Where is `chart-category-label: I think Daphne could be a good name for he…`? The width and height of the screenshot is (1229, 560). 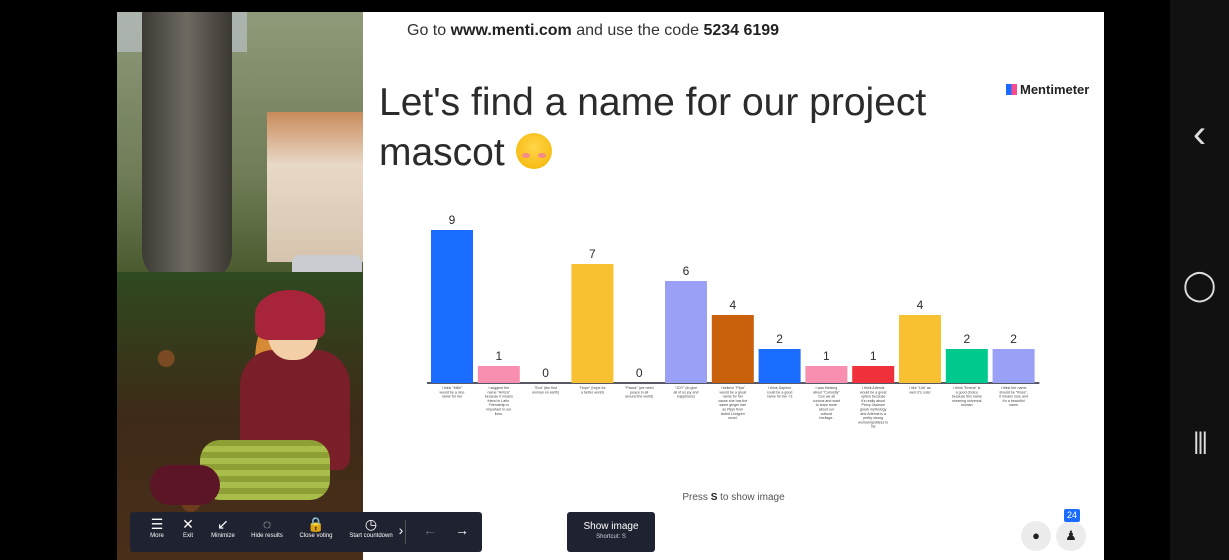
chart-category-label: I think Daphne could be a good name for he… is located at coordinates (780, 392).